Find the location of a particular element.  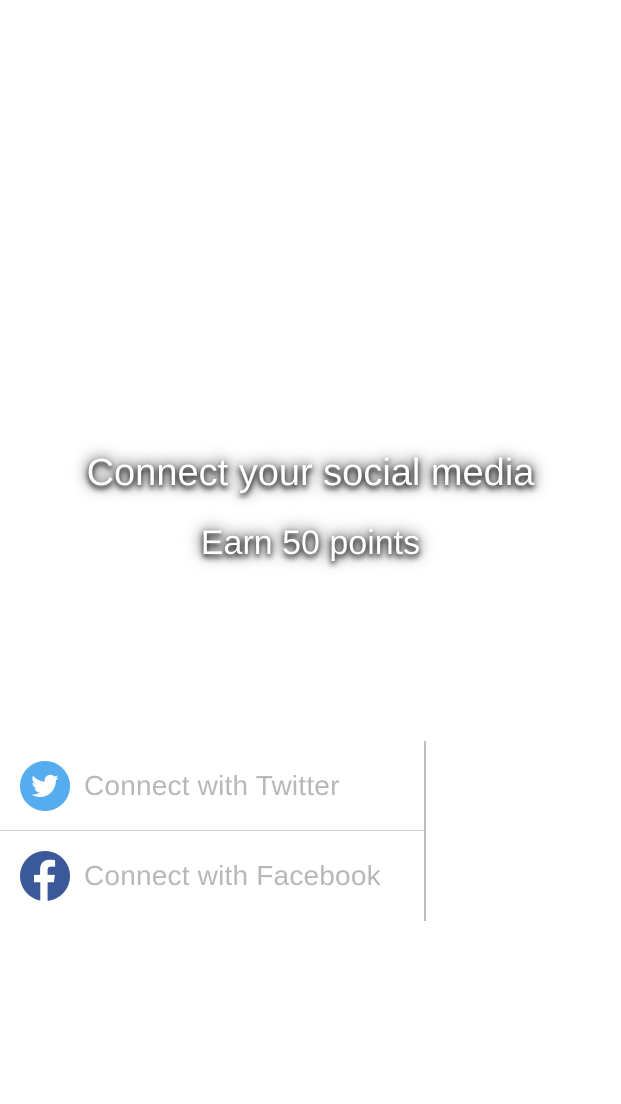

facebook-icon is located at coordinates (45, 876).